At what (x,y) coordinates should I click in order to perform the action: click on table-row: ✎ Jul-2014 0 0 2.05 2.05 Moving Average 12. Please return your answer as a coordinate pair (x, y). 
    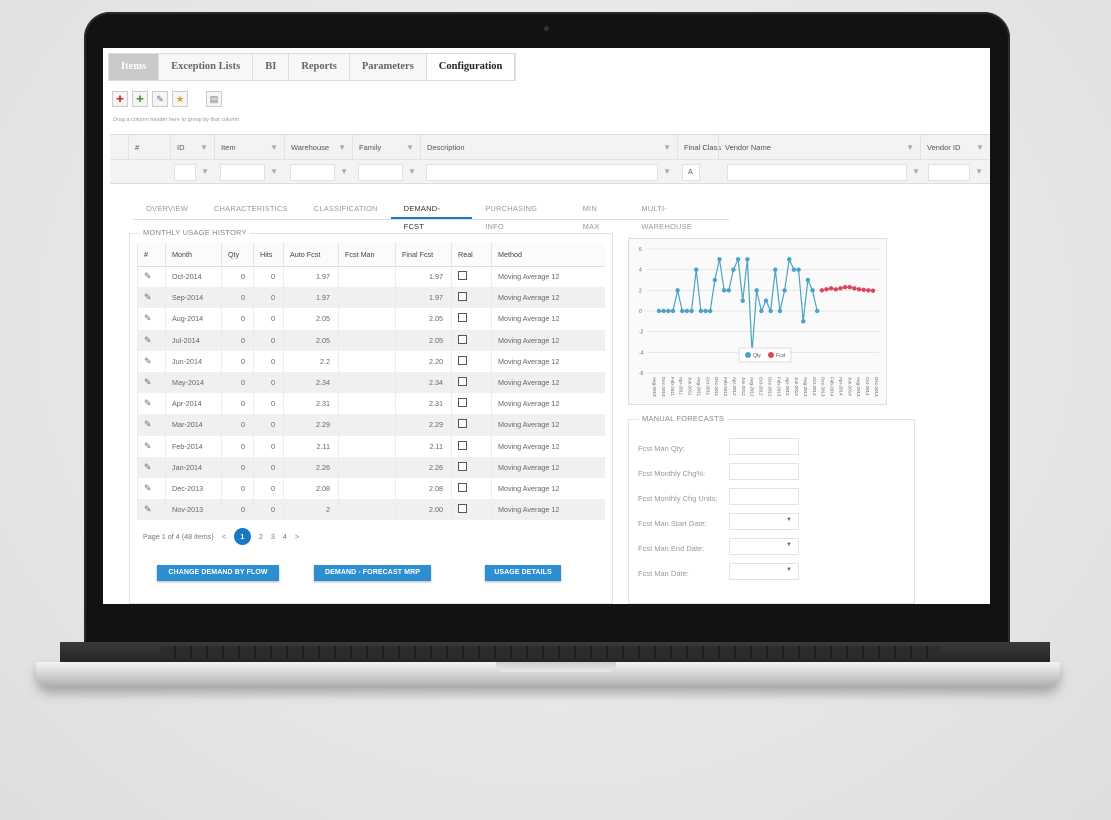
    Looking at the image, I should click on (371, 340).